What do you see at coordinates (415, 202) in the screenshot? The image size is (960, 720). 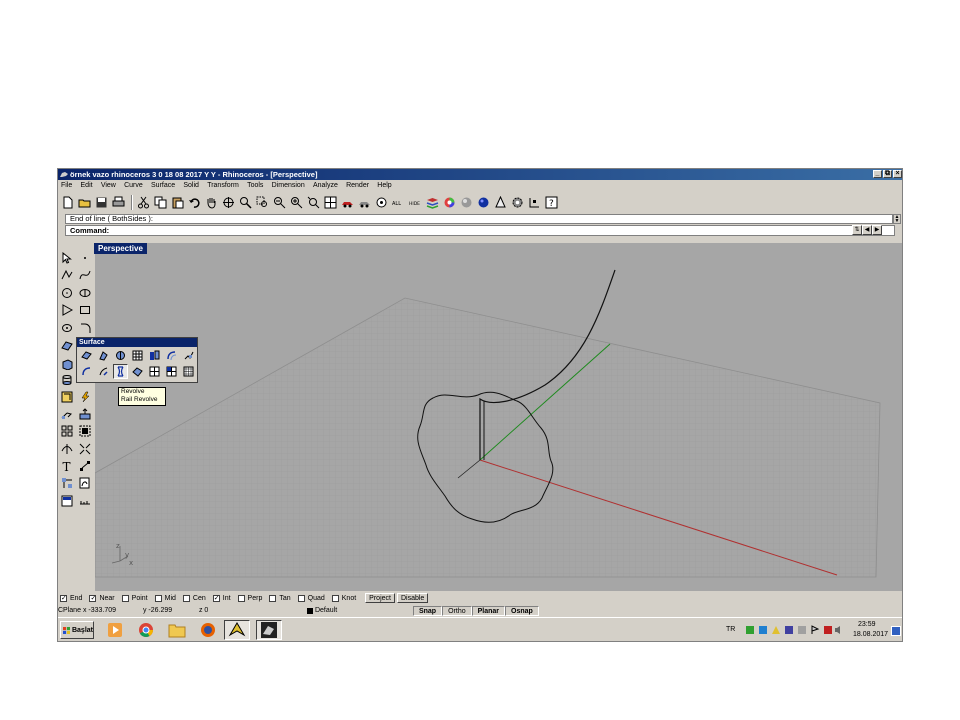 I see `hide-icon: HIDE` at bounding box center [415, 202].